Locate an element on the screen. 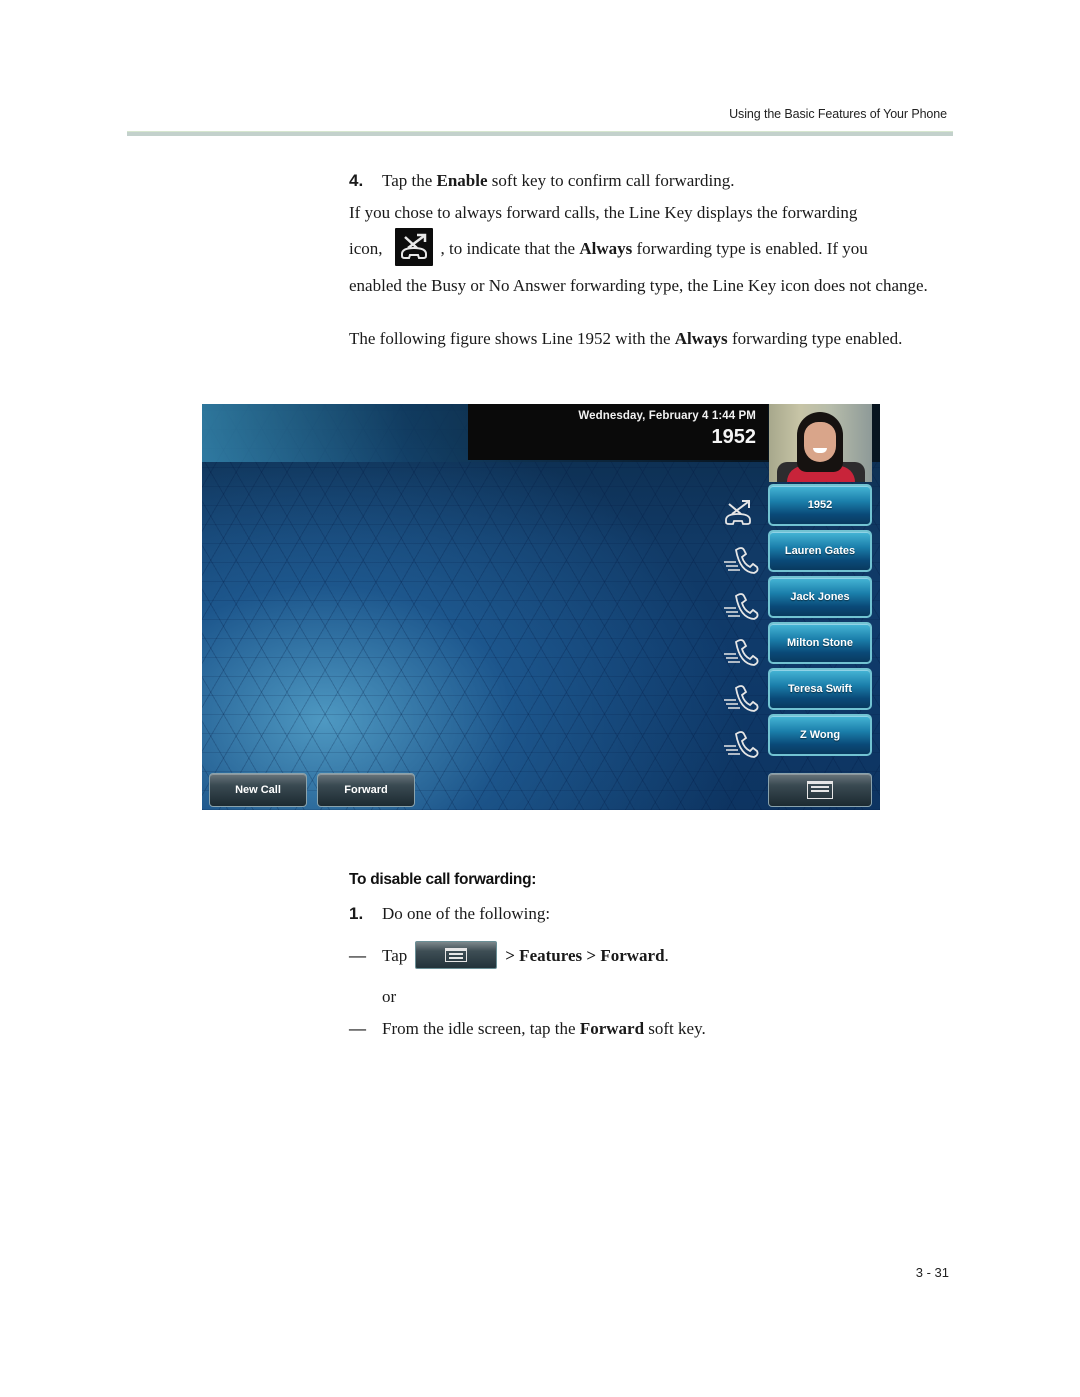 The width and height of the screenshot is (1080, 1397). date-time: Wednesday, February 4 1:44 PM is located at coordinates (667, 416).